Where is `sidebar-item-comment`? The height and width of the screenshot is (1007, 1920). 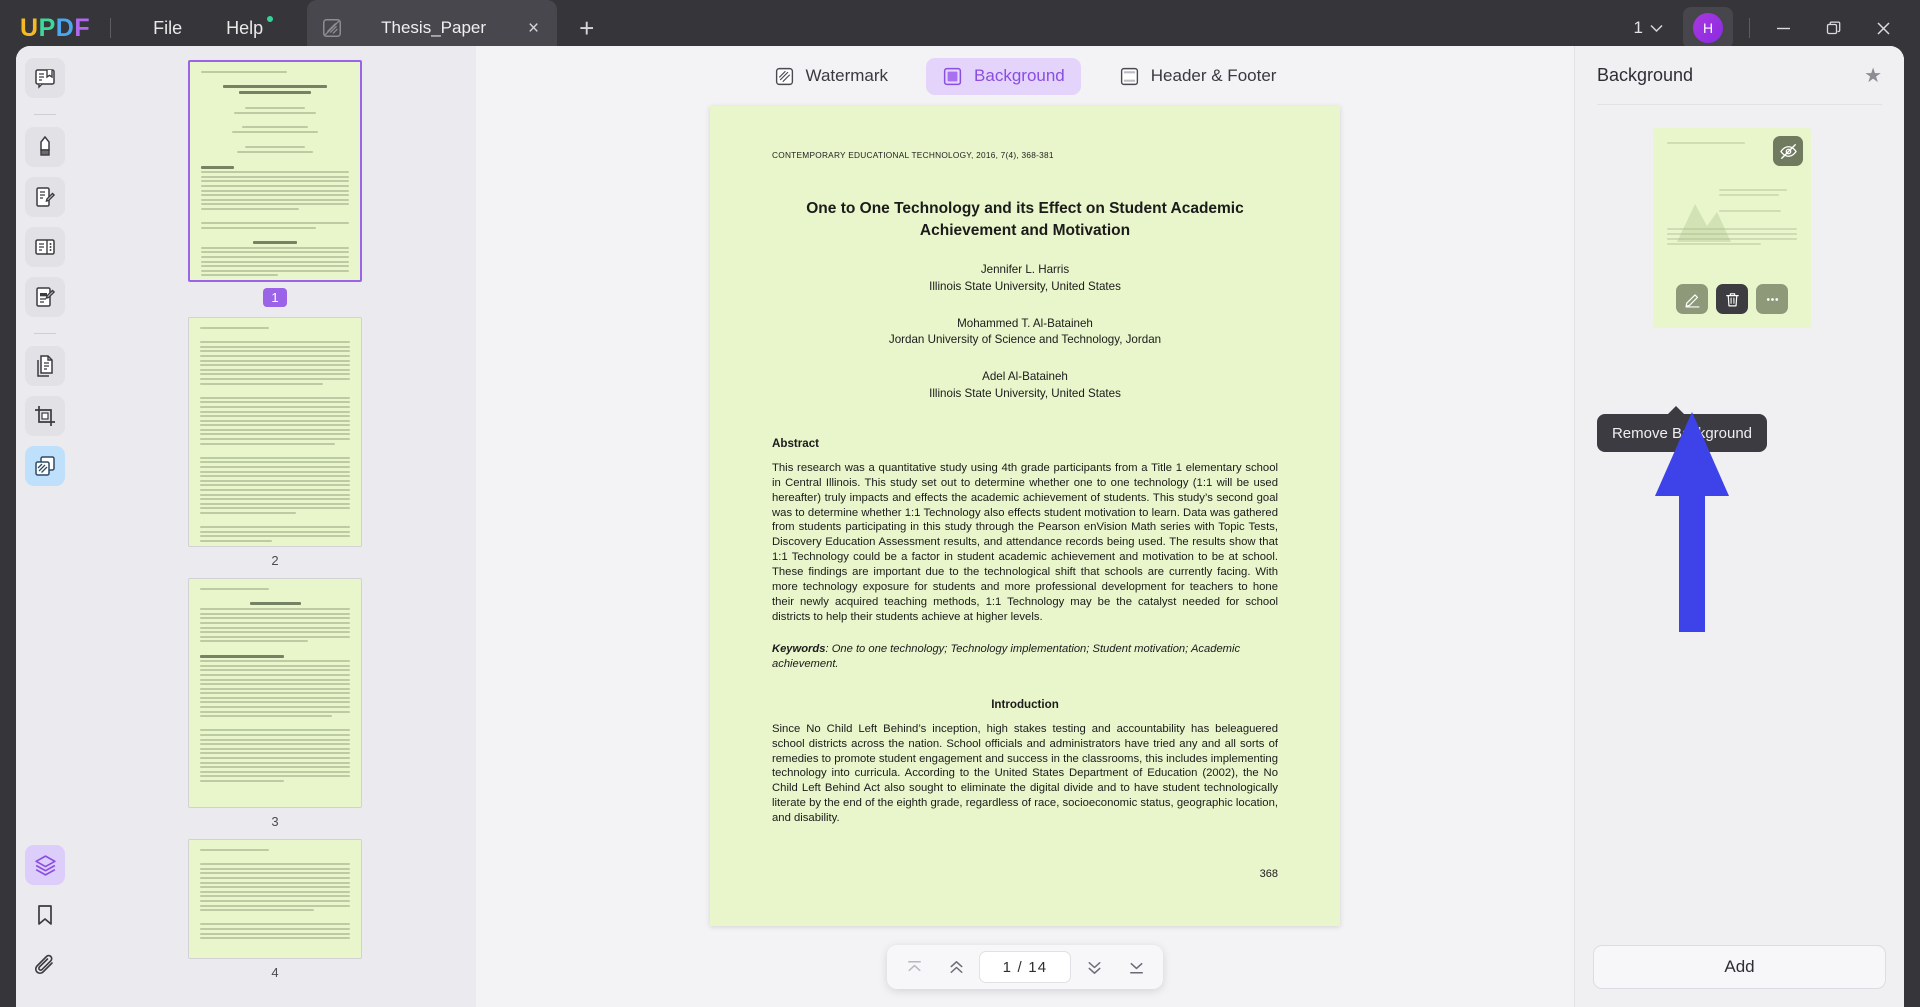
sidebar-item-comment is located at coordinates (45, 147).